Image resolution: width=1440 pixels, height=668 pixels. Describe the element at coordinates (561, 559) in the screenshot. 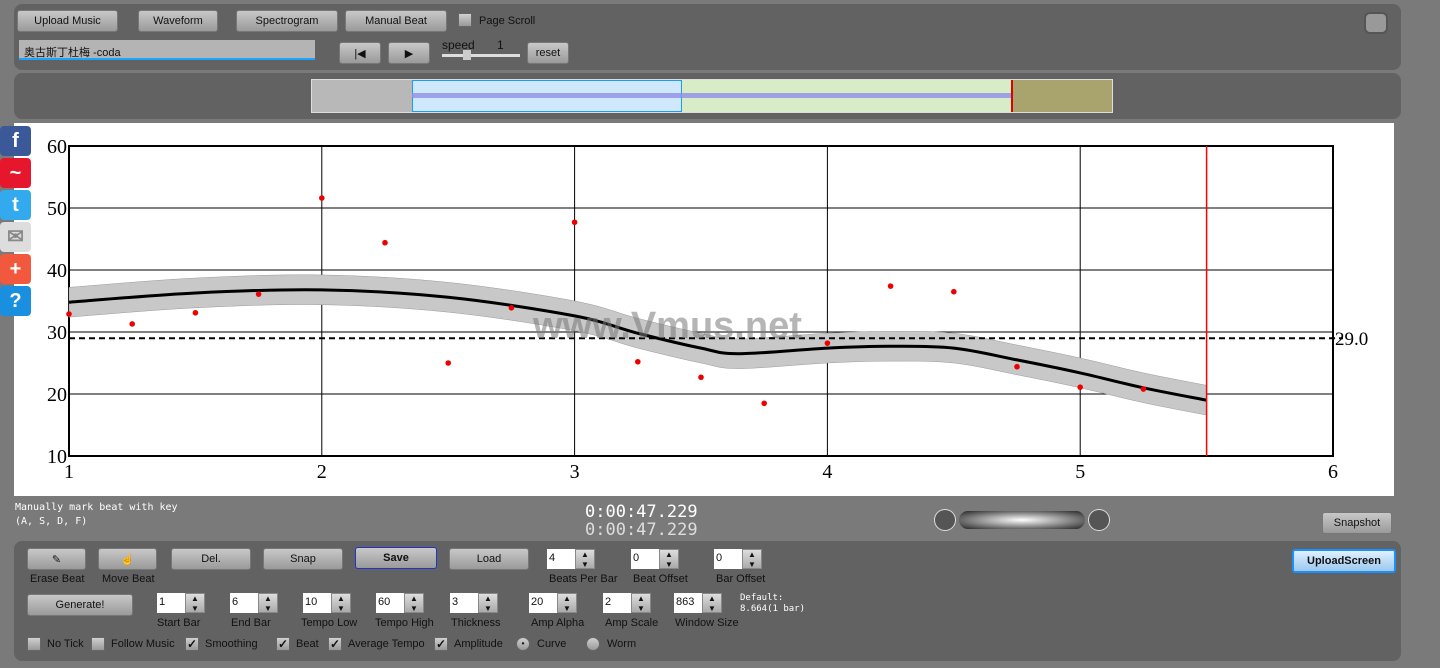

I see `beats-per-bar-value: 4` at that location.